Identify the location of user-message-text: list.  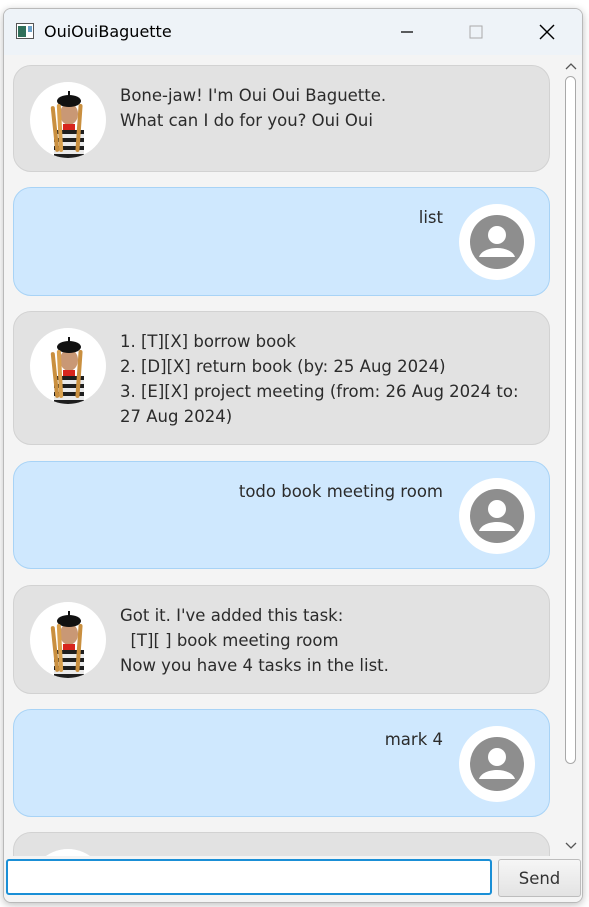
(430, 217).